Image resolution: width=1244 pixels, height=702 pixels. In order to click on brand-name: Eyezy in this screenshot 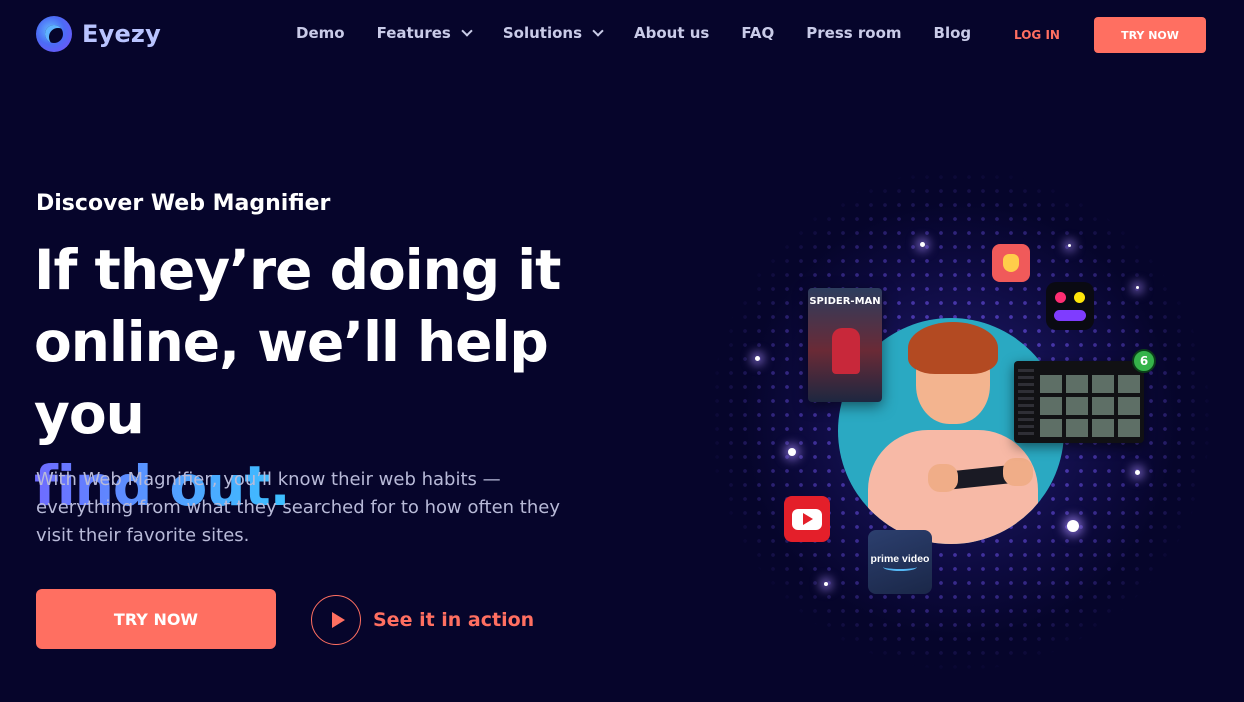, I will do `click(121, 34)`.